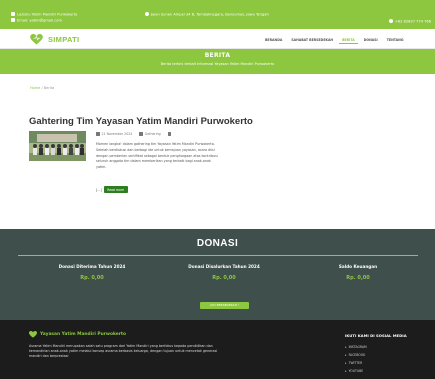 The image size is (435, 379). Describe the element at coordinates (217, 243) in the screenshot. I see `donasi-title: DONASI` at that location.